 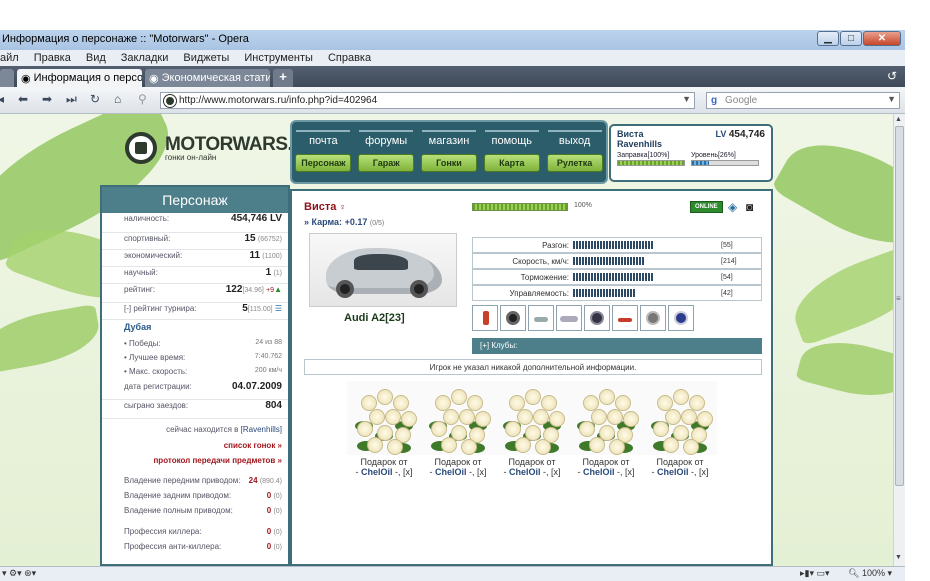 I want to click on race-list-link: список гонок », so click(x=195, y=444).